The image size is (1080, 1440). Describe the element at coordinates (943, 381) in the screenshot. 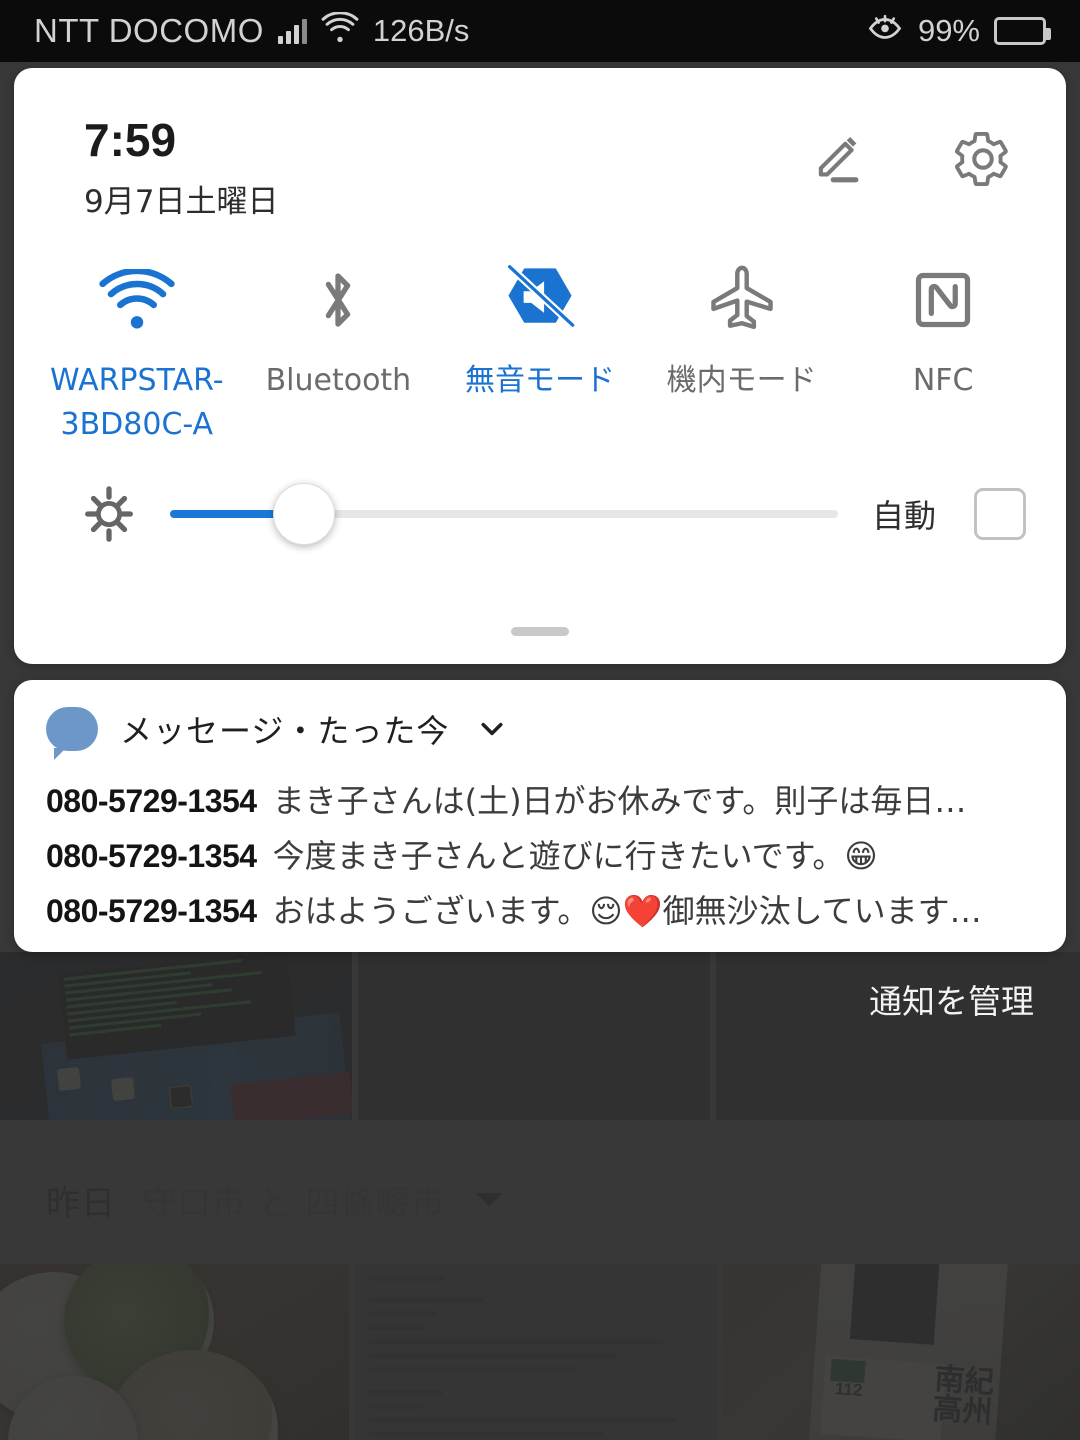

I see `tile-label-nfc: NFC` at that location.